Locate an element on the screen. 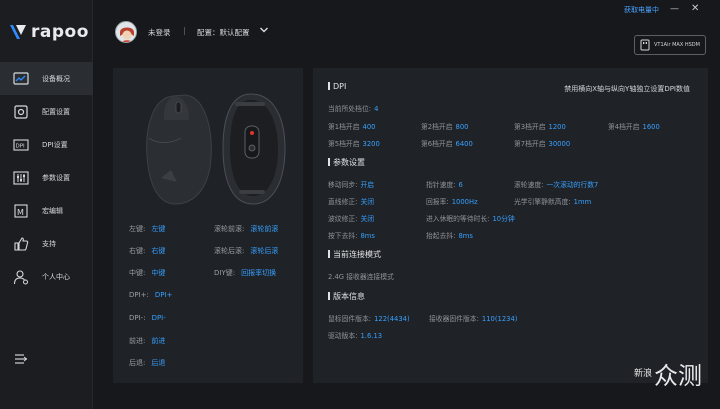  dpi-current-level: 当前所处档位: 4 is located at coordinates (353, 109).